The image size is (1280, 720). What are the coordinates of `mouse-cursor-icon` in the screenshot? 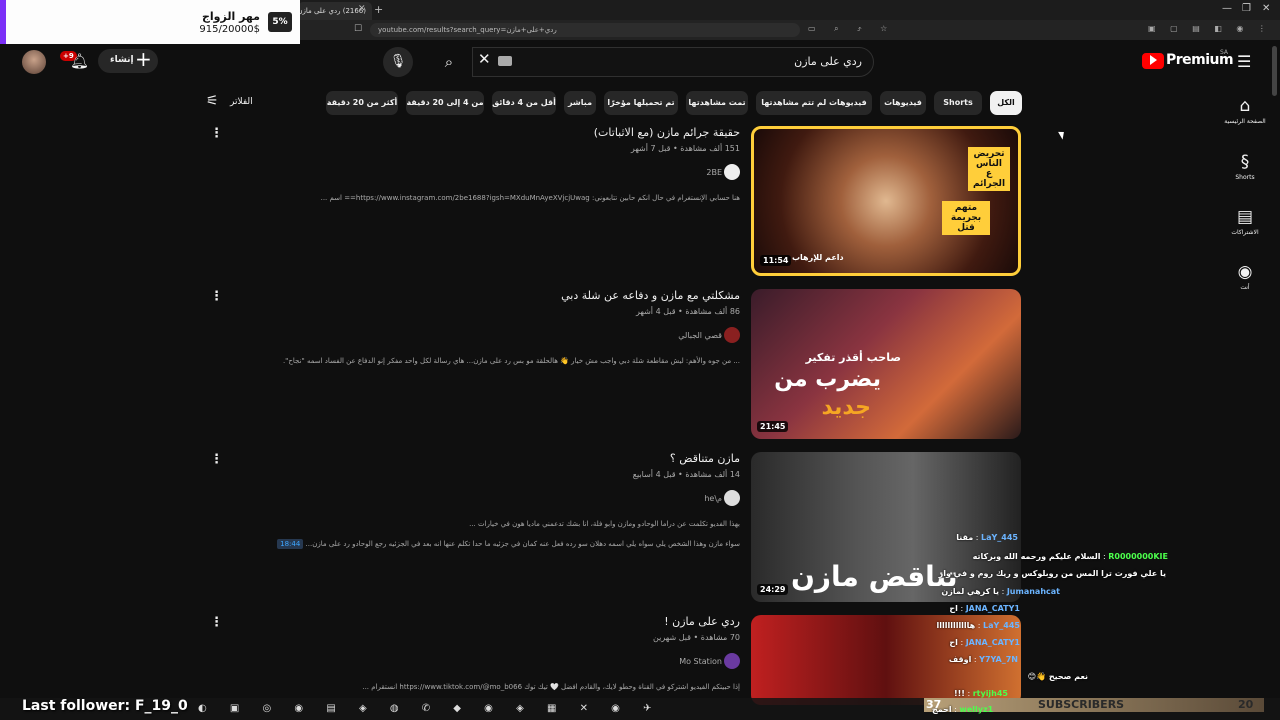 It's located at (1062, 134).